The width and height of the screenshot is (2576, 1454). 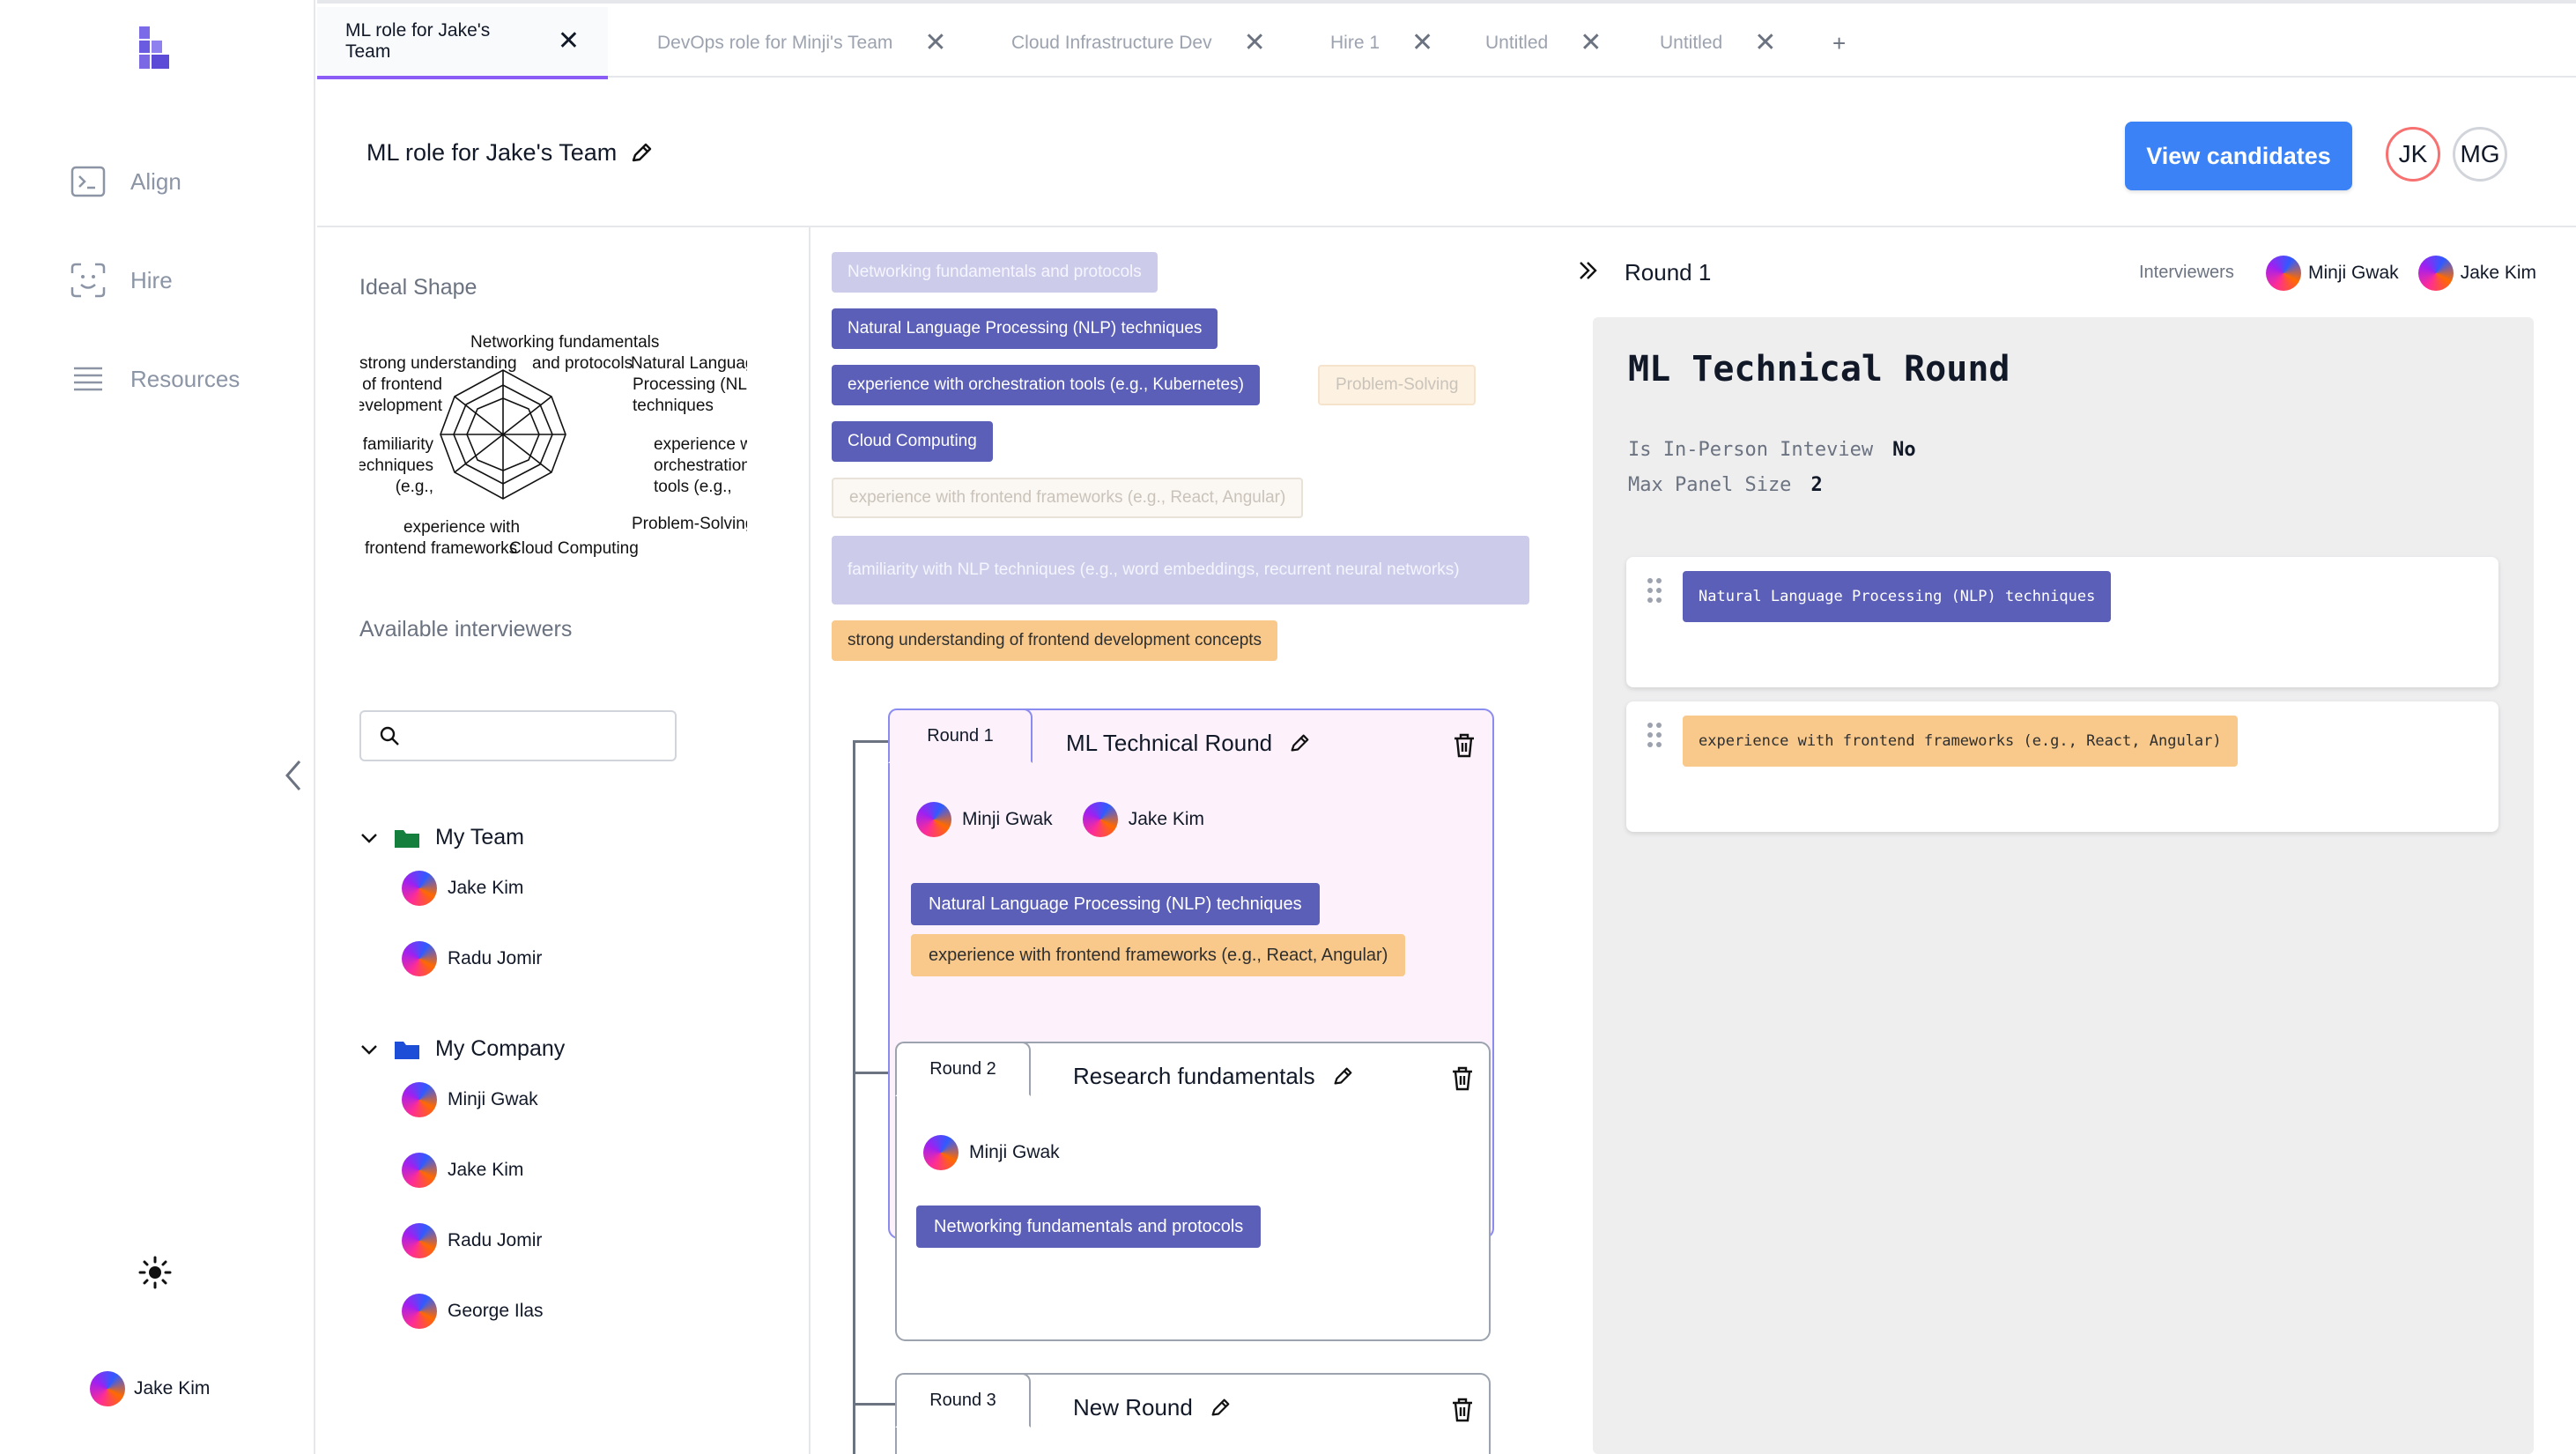 What do you see at coordinates (88, 280) in the screenshot?
I see `scan-face-icon` at bounding box center [88, 280].